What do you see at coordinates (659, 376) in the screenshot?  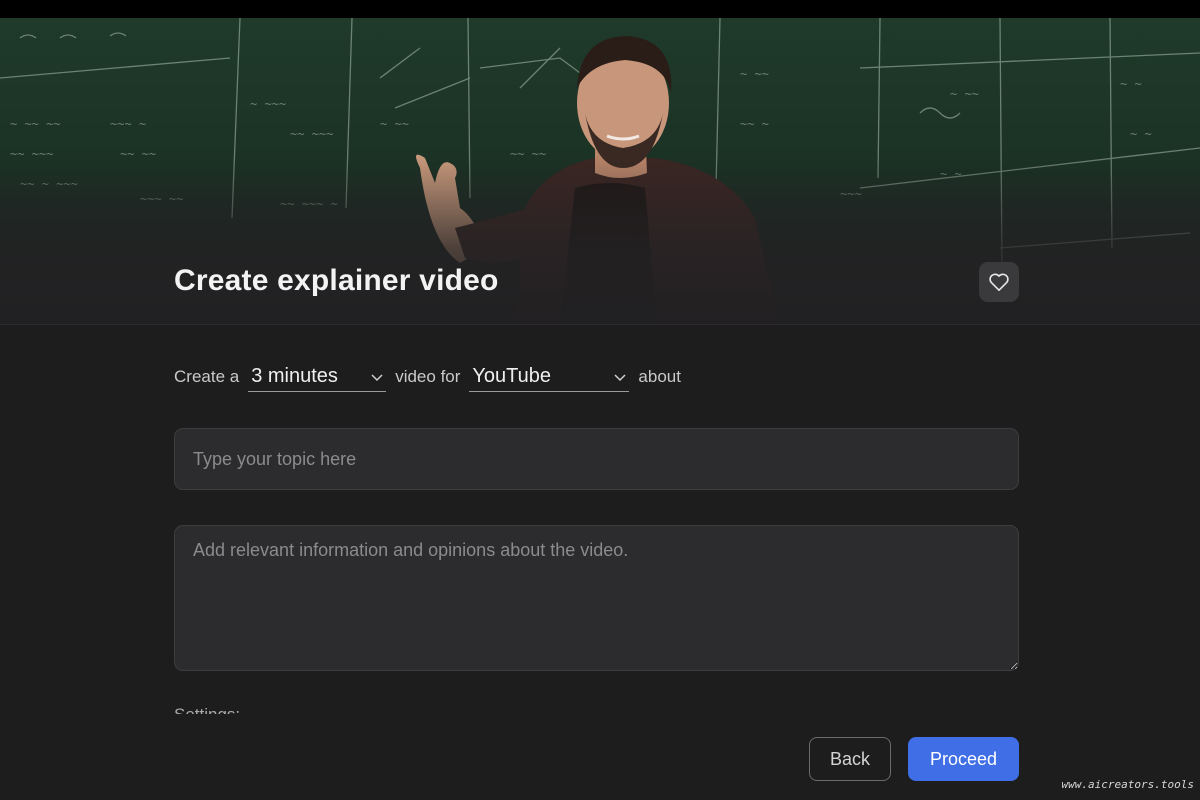 I see `config-suffix-text: about` at bounding box center [659, 376].